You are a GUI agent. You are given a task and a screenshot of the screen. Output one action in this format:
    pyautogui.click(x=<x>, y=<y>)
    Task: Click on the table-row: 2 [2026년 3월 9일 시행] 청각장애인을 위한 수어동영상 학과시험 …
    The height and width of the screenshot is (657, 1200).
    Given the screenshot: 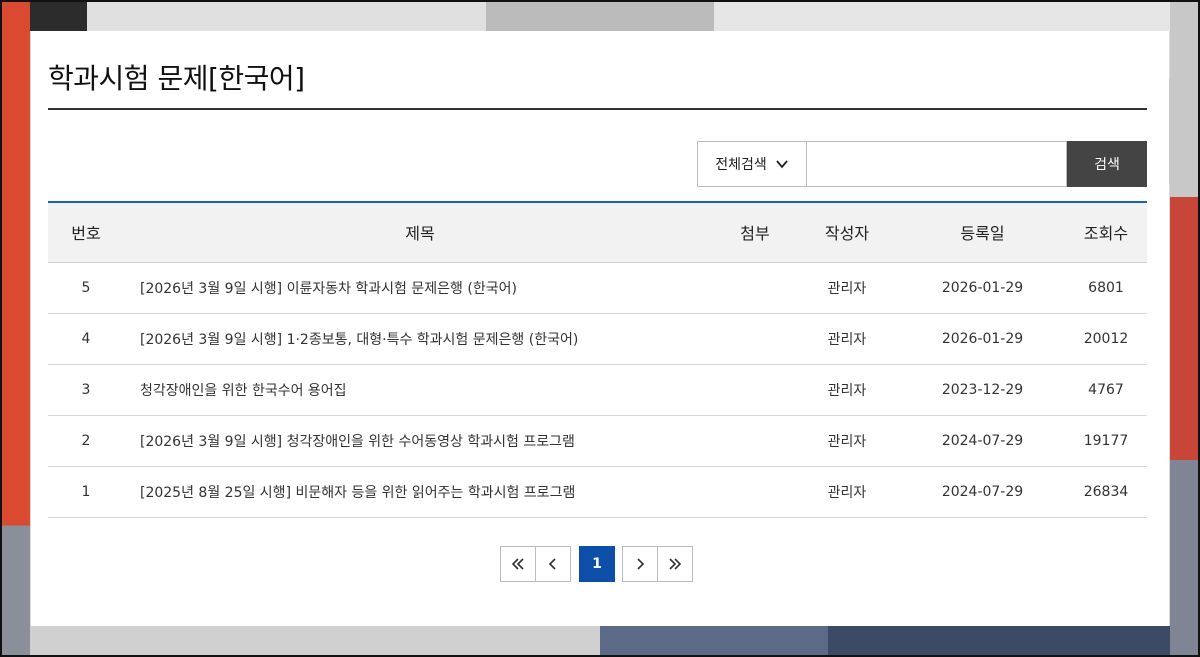 What is the action you would take?
    pyautogui.click(x=597, y=441)
    